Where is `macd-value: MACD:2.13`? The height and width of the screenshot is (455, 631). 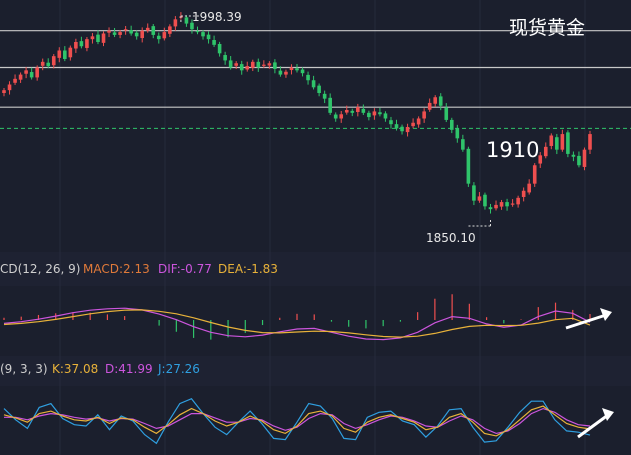 macd-value: MACD:2.13 is located at coordinates (116, 269).